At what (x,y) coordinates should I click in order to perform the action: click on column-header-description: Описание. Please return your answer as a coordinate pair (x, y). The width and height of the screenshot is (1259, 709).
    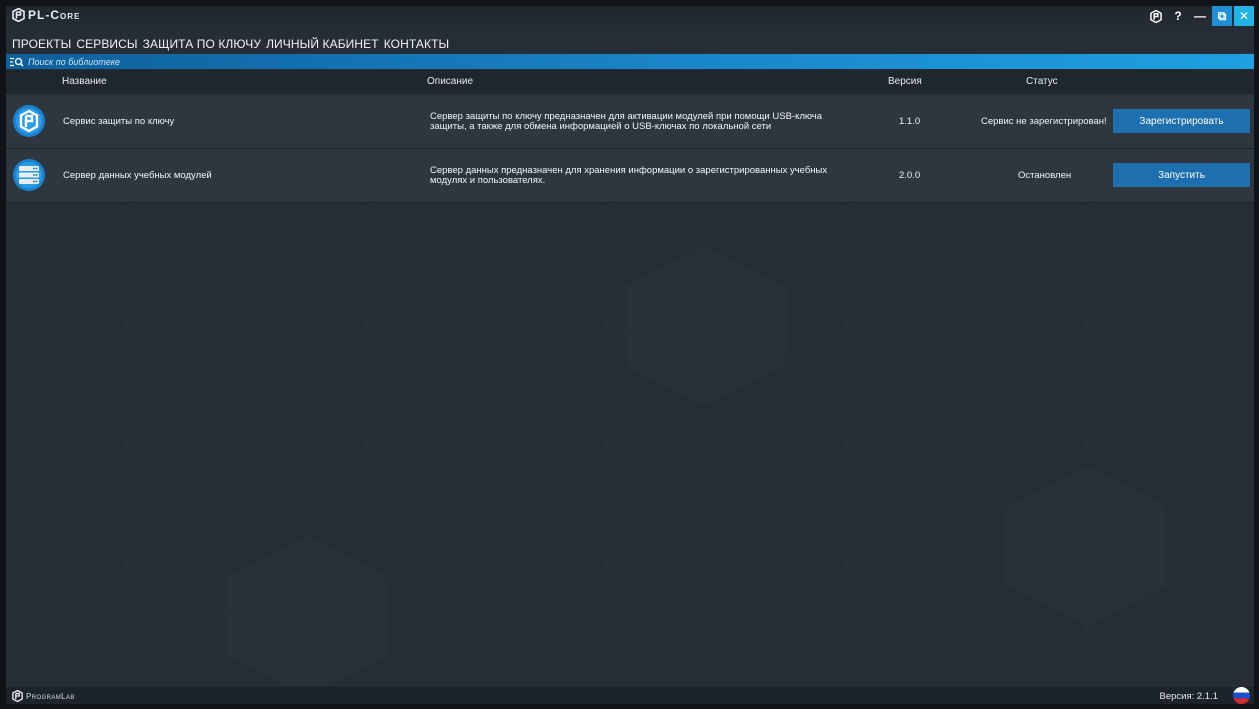
    Looking at the image, I should click on (450, 81).